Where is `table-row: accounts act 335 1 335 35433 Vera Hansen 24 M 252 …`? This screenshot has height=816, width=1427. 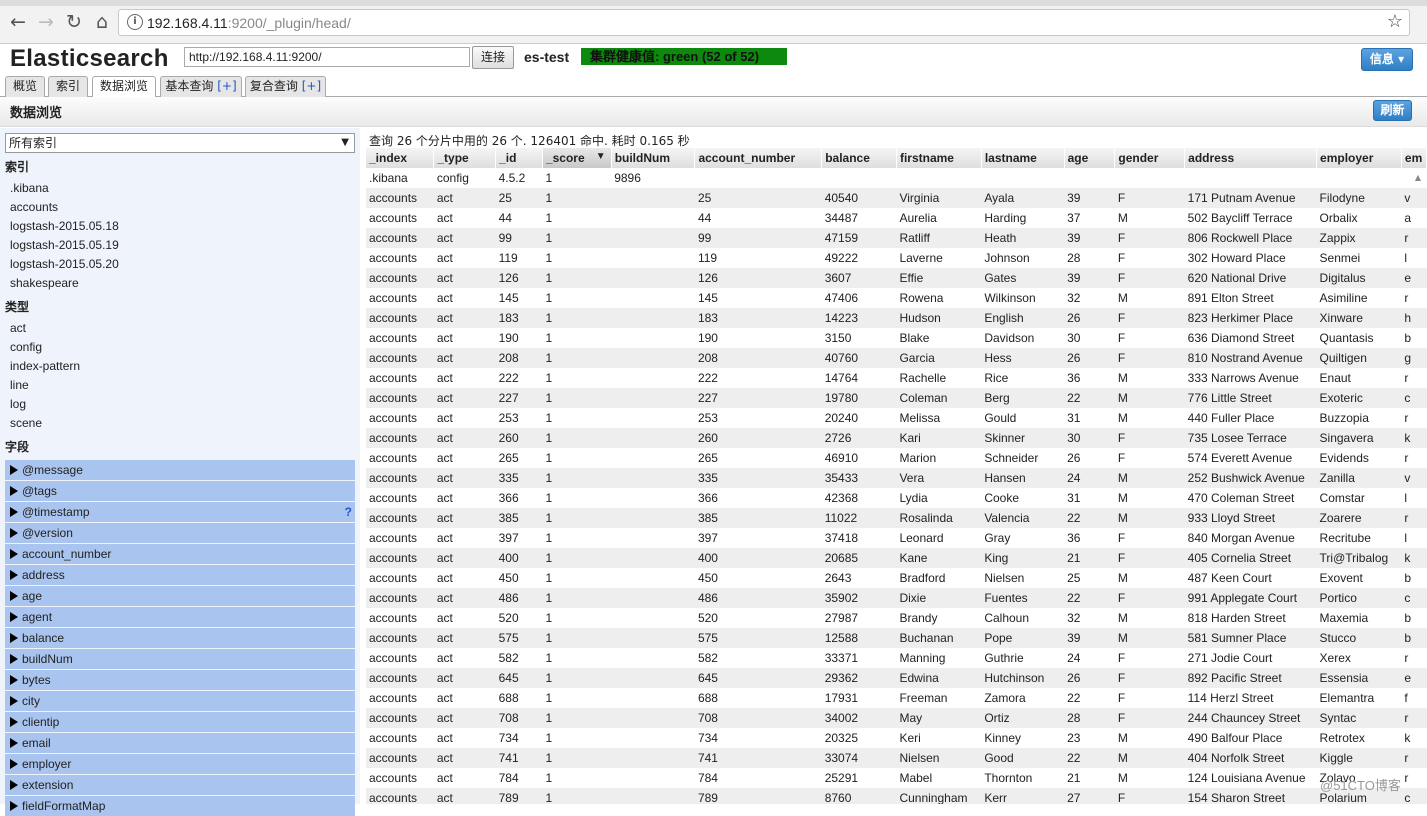
table-row: accounts act 335 1 335 35433 Vera Hansen 24 M 252 … is located at coordinates (896, 478).